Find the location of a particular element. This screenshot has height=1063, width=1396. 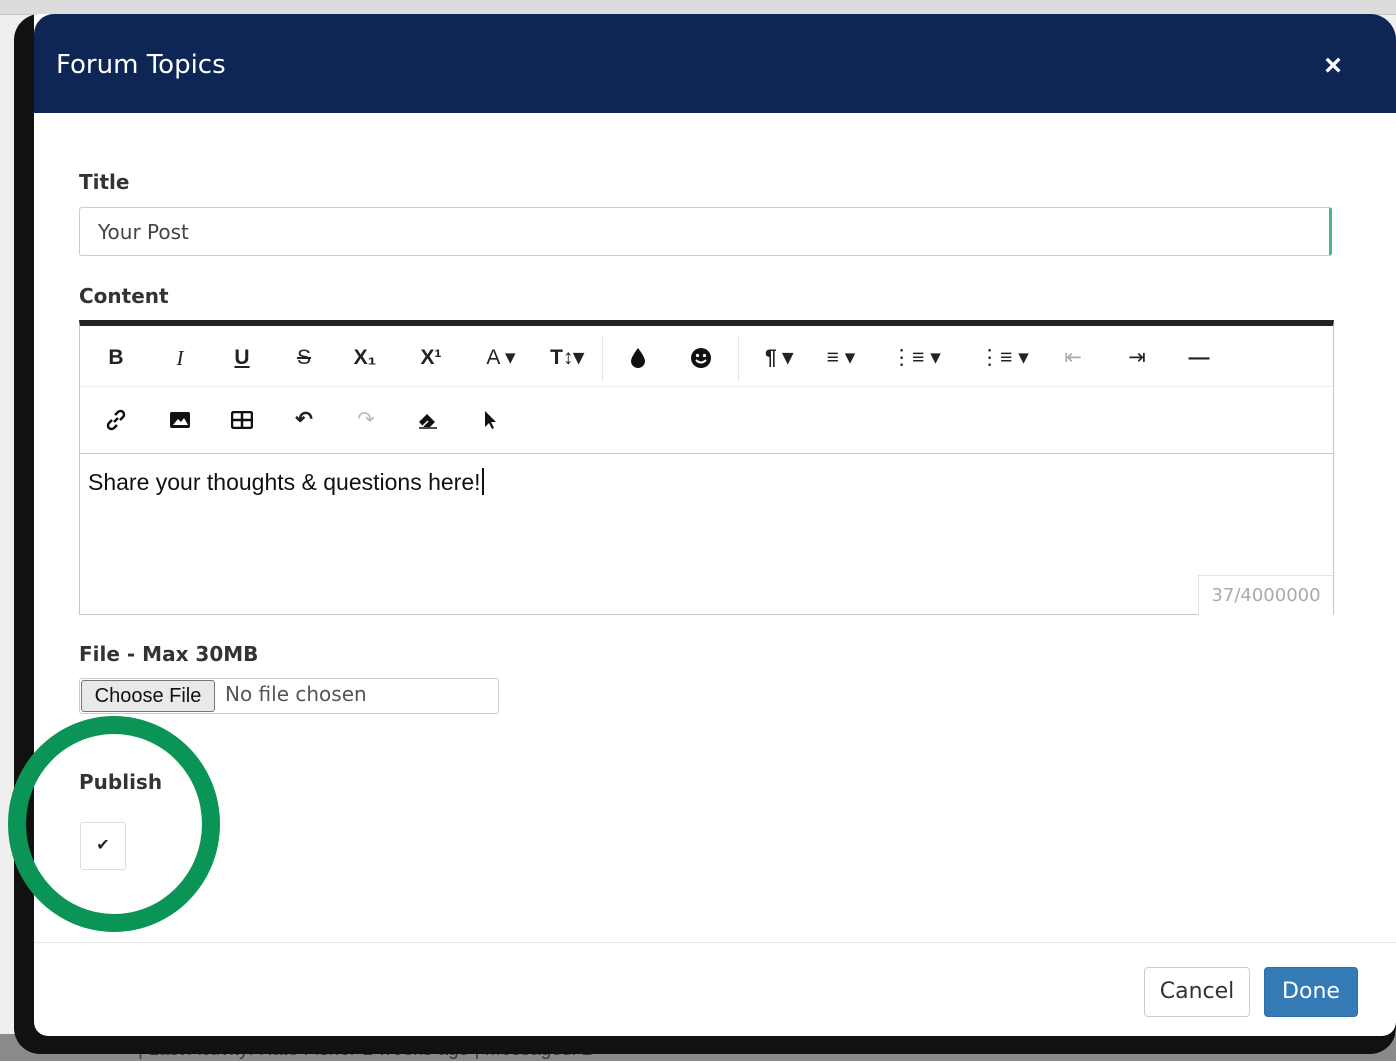

background-tabs-strip is located at coordinates (698, 7).